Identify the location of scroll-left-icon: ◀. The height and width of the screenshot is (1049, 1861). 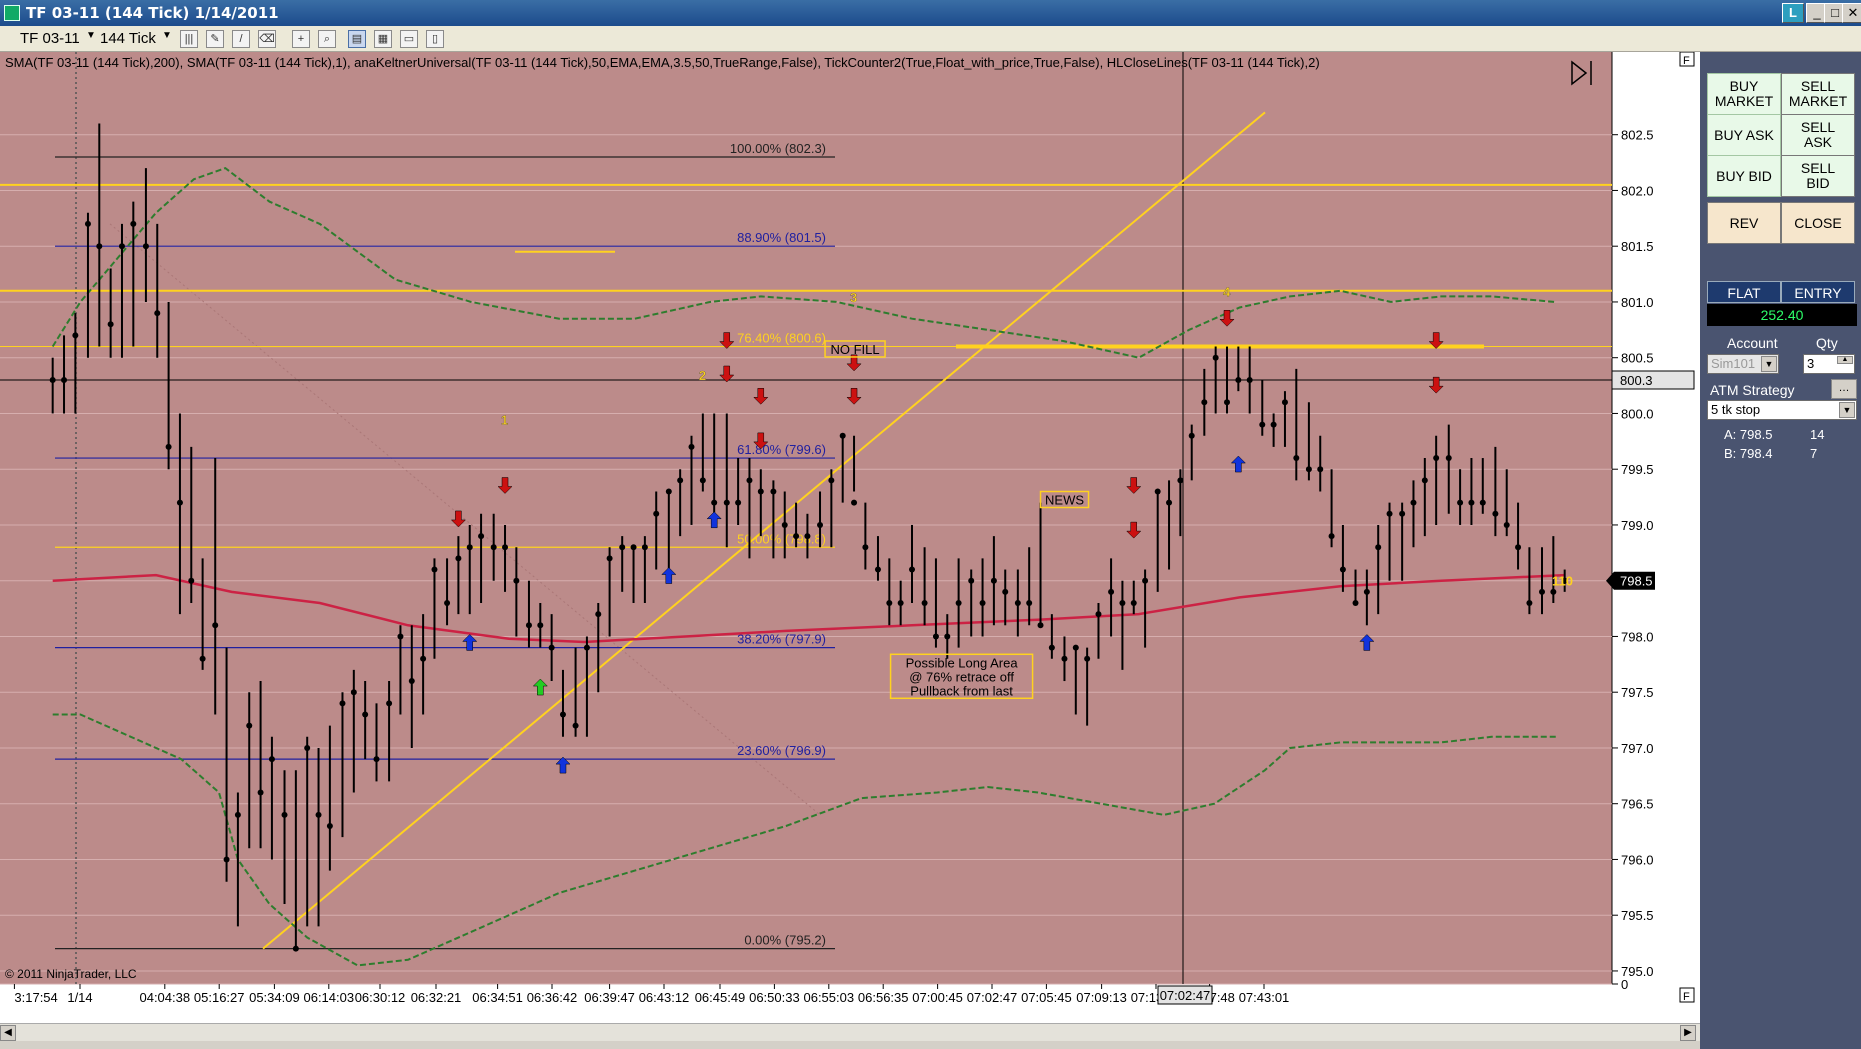
(8, 1033).